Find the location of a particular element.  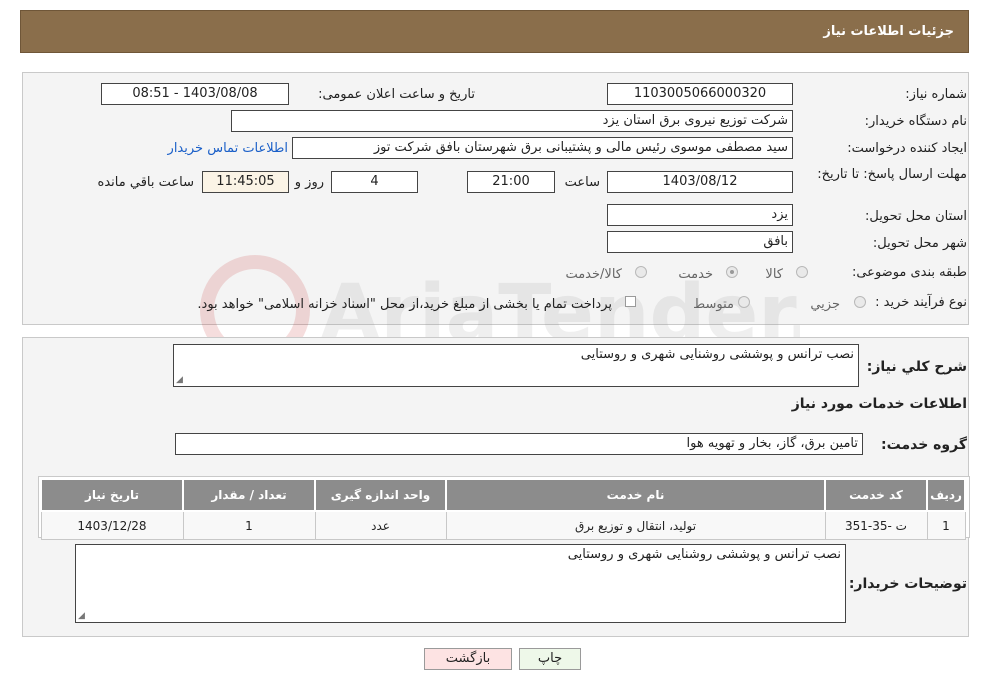

services-section-title: اطلاعات خدمات مورد نیاز is located at coordinates (879, 404).